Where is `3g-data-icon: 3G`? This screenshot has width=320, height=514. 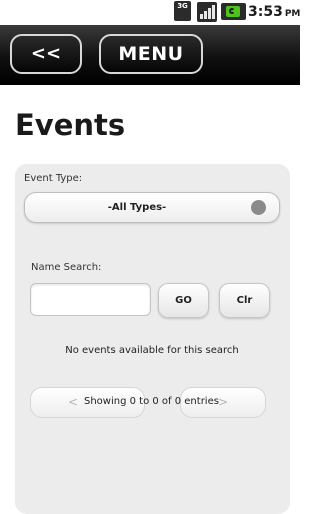 3g-data-icon: 3G is located at coordinates (182, 11).